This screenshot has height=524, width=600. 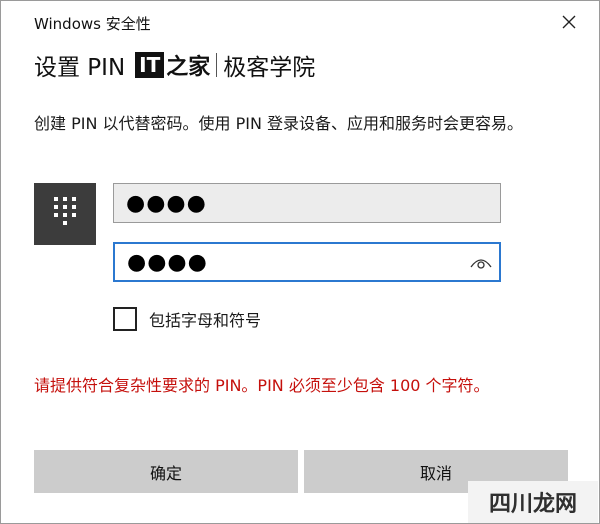 I want to click on reveal-pin-button, so click(x=481, y=263).